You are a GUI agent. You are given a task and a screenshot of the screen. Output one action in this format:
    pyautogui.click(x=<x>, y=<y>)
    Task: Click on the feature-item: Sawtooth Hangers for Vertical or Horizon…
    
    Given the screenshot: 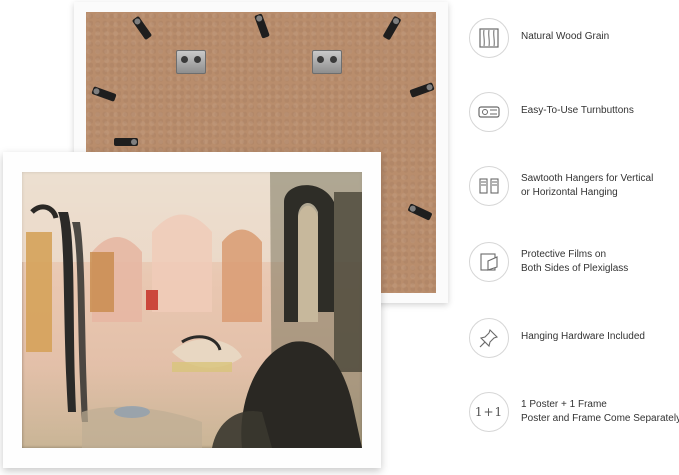 What is the action you would take?
    pyautogui.click(x=574, y=196)
    